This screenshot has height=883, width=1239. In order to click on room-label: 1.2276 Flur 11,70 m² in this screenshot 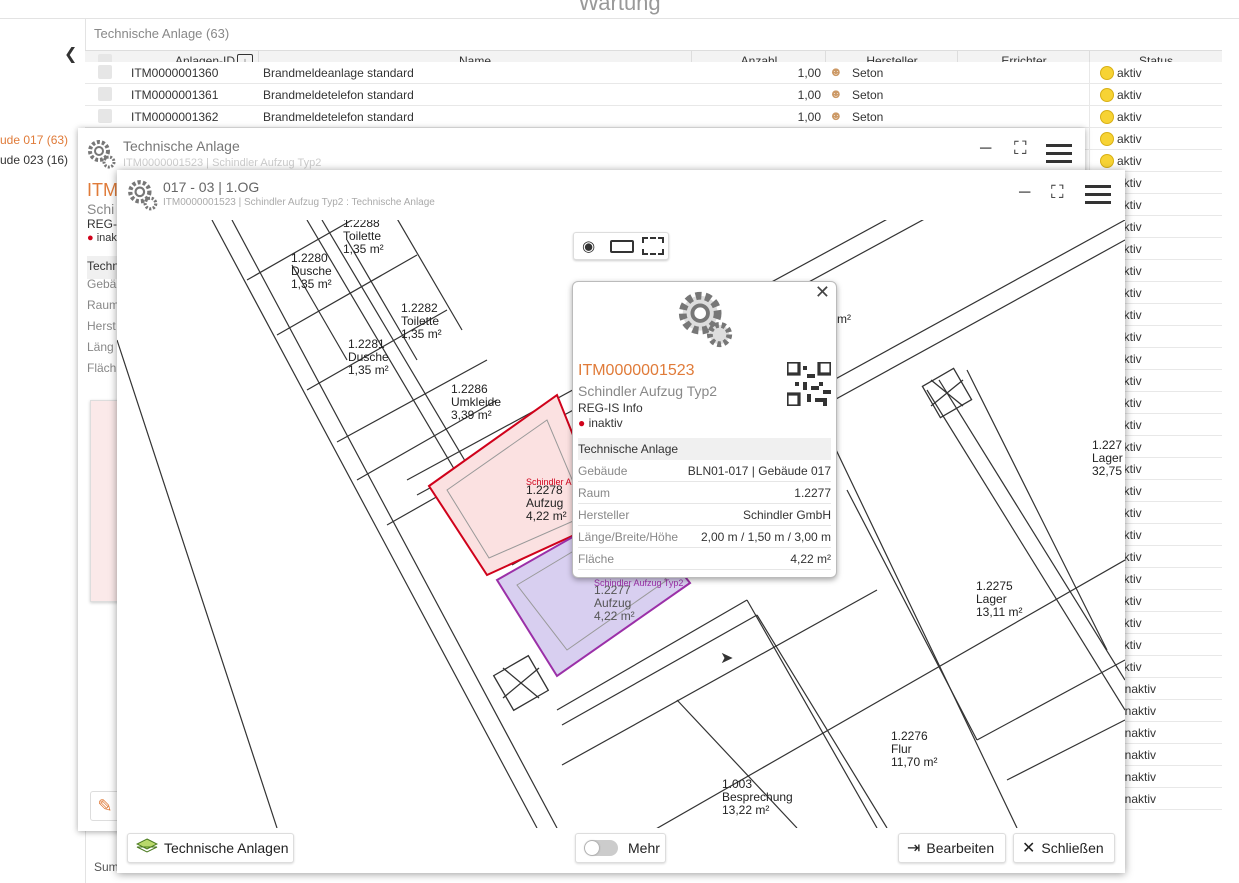, I will do `click(914, 749)`.